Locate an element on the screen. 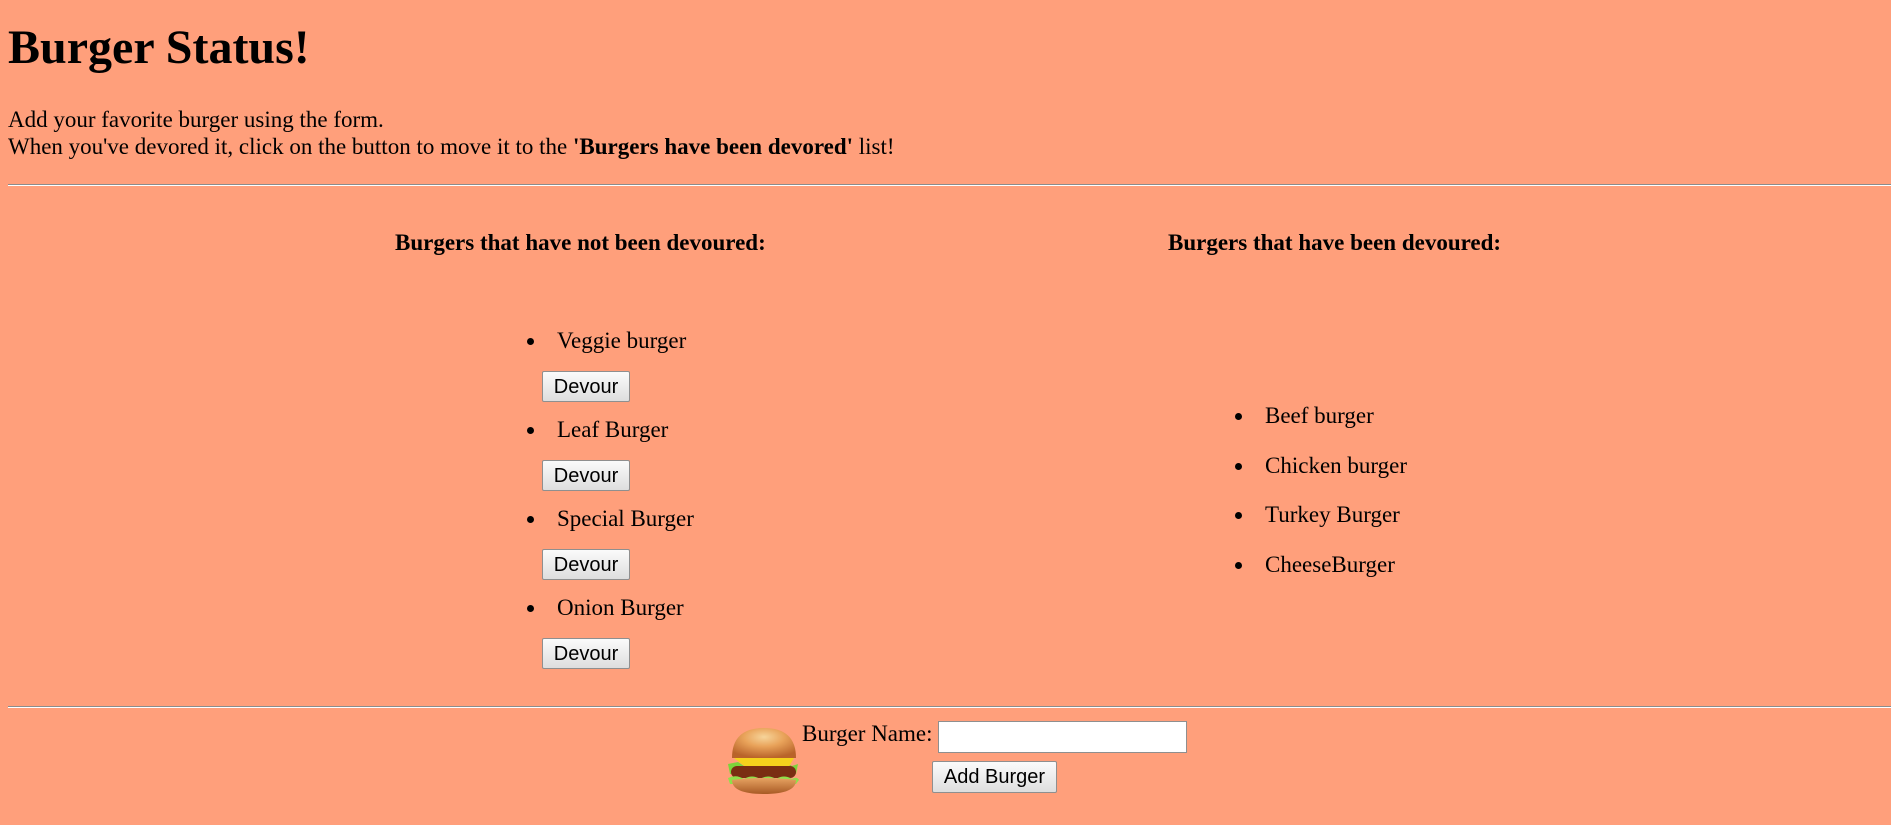 The height and width of the screenshot is (825, 1891). burger-name: Onion Burger is located at coordinates (620, 607).